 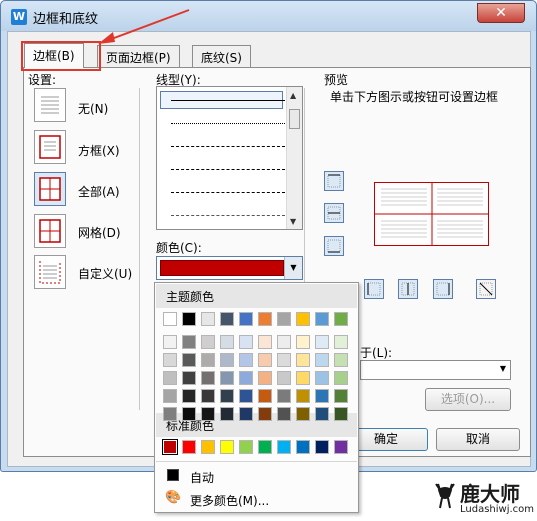 What do you see at coordinates (173, 475) in the screenshot?
I see `auto-color-swatch` at bounding box center [173, 475].